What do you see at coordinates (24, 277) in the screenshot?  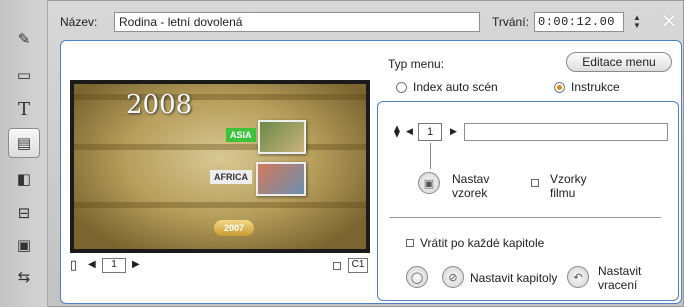 I see `transfer-tool-icon: ⇆` at bounding box center [24, 277].